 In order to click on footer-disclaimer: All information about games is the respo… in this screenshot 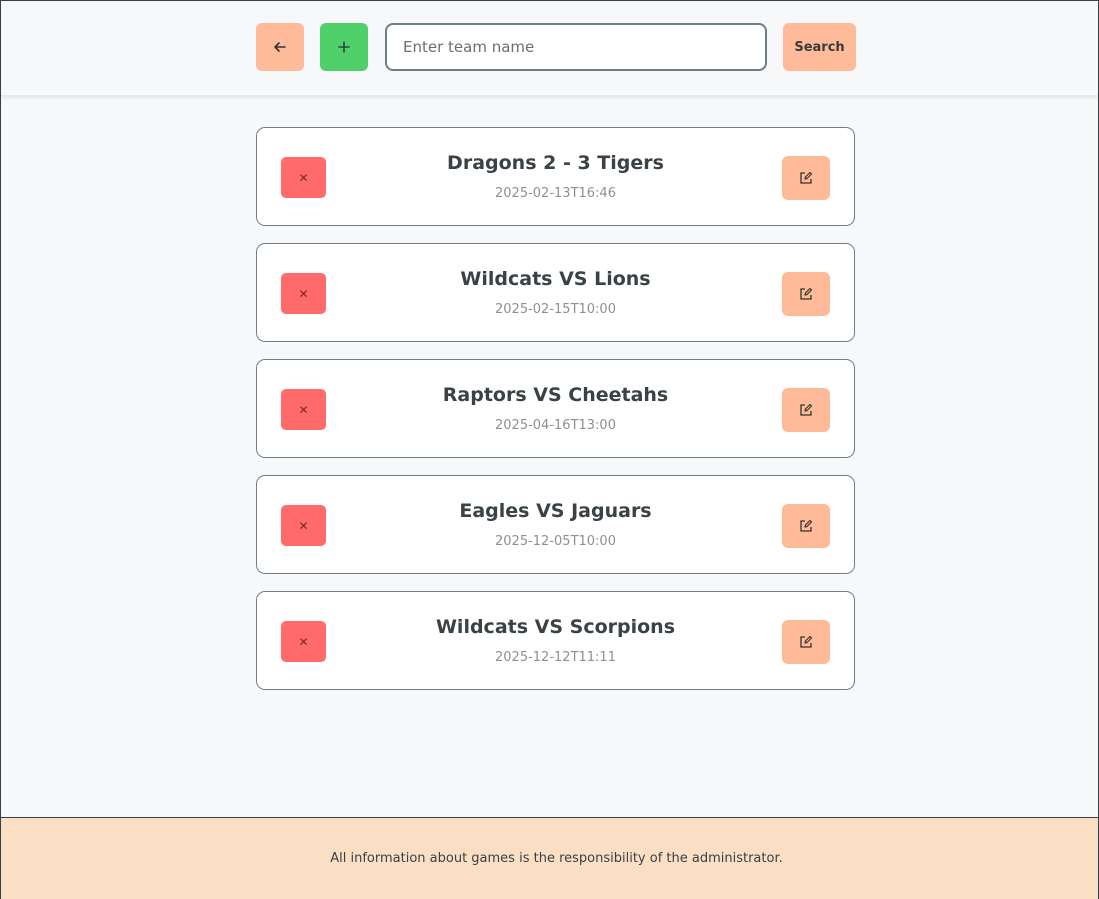, I will do `click(556, 858)`.